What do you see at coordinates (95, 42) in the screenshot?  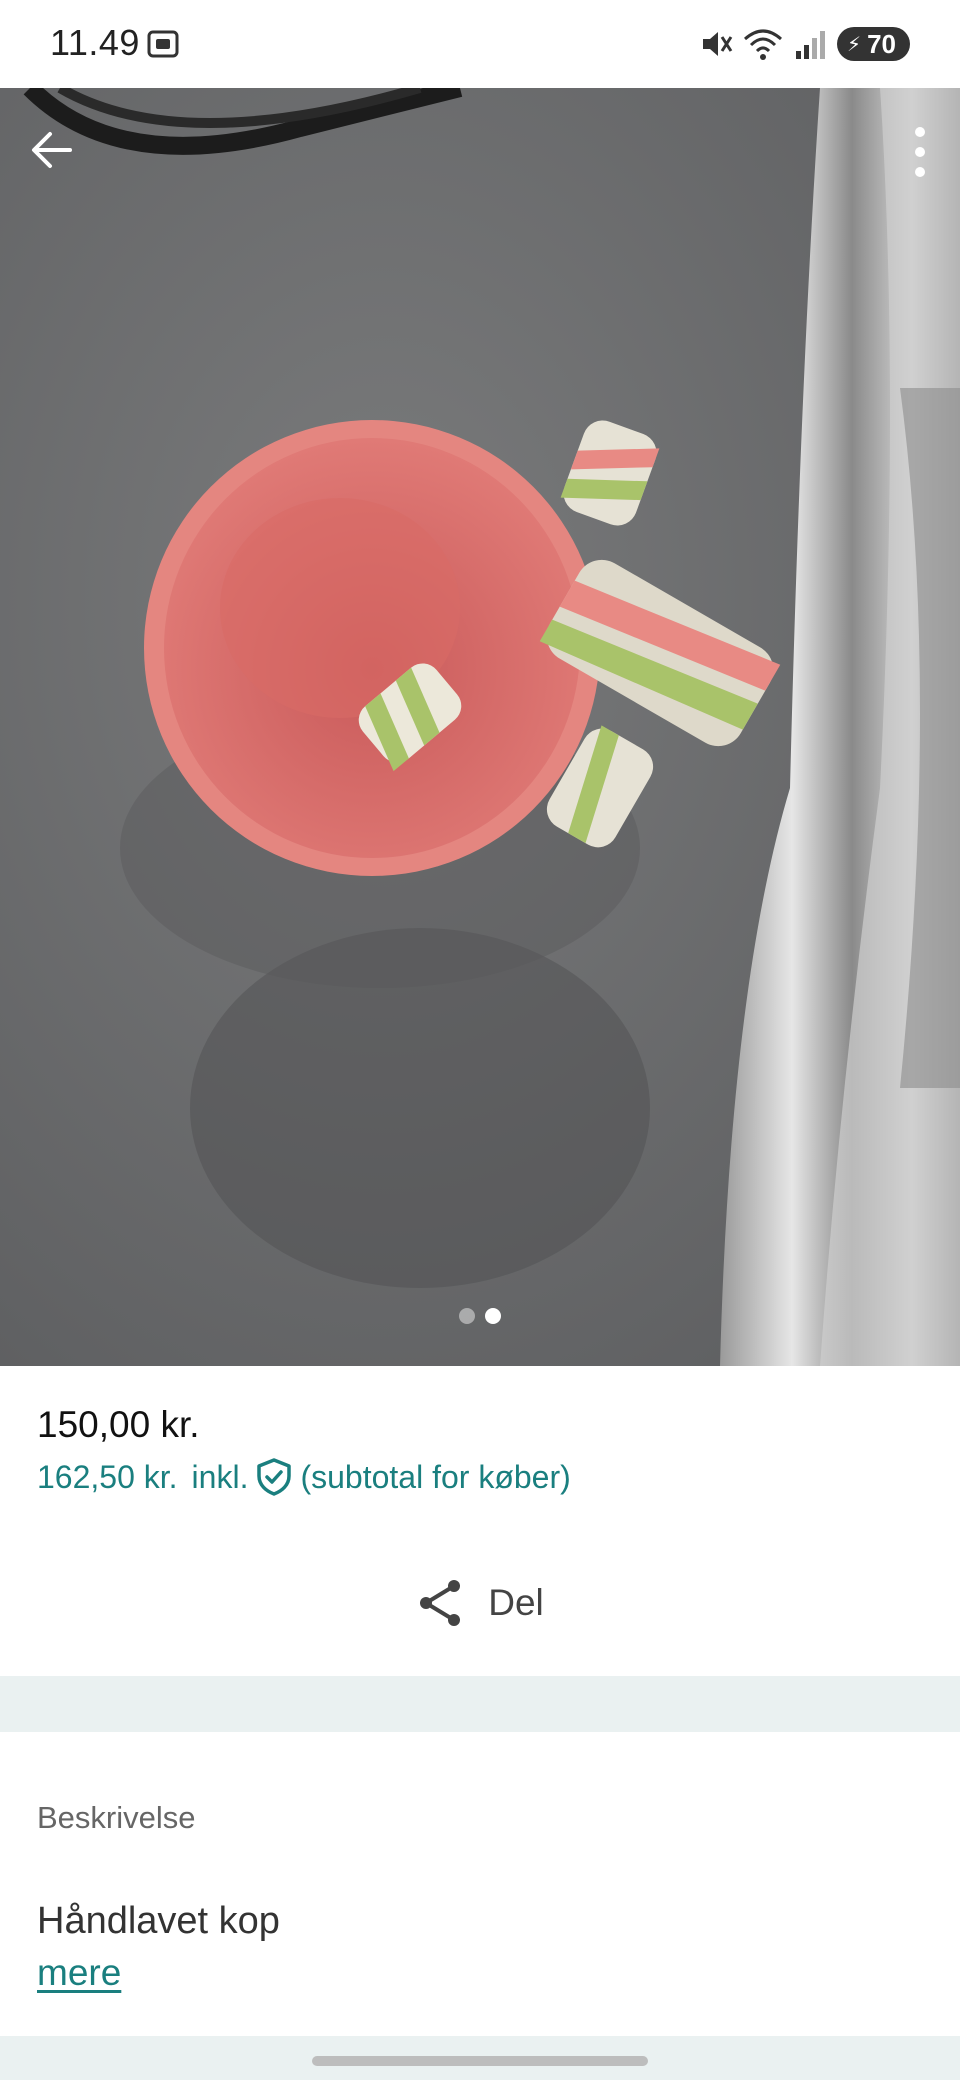 I see `status-time: 11.49` at bounding box center [95, 42].